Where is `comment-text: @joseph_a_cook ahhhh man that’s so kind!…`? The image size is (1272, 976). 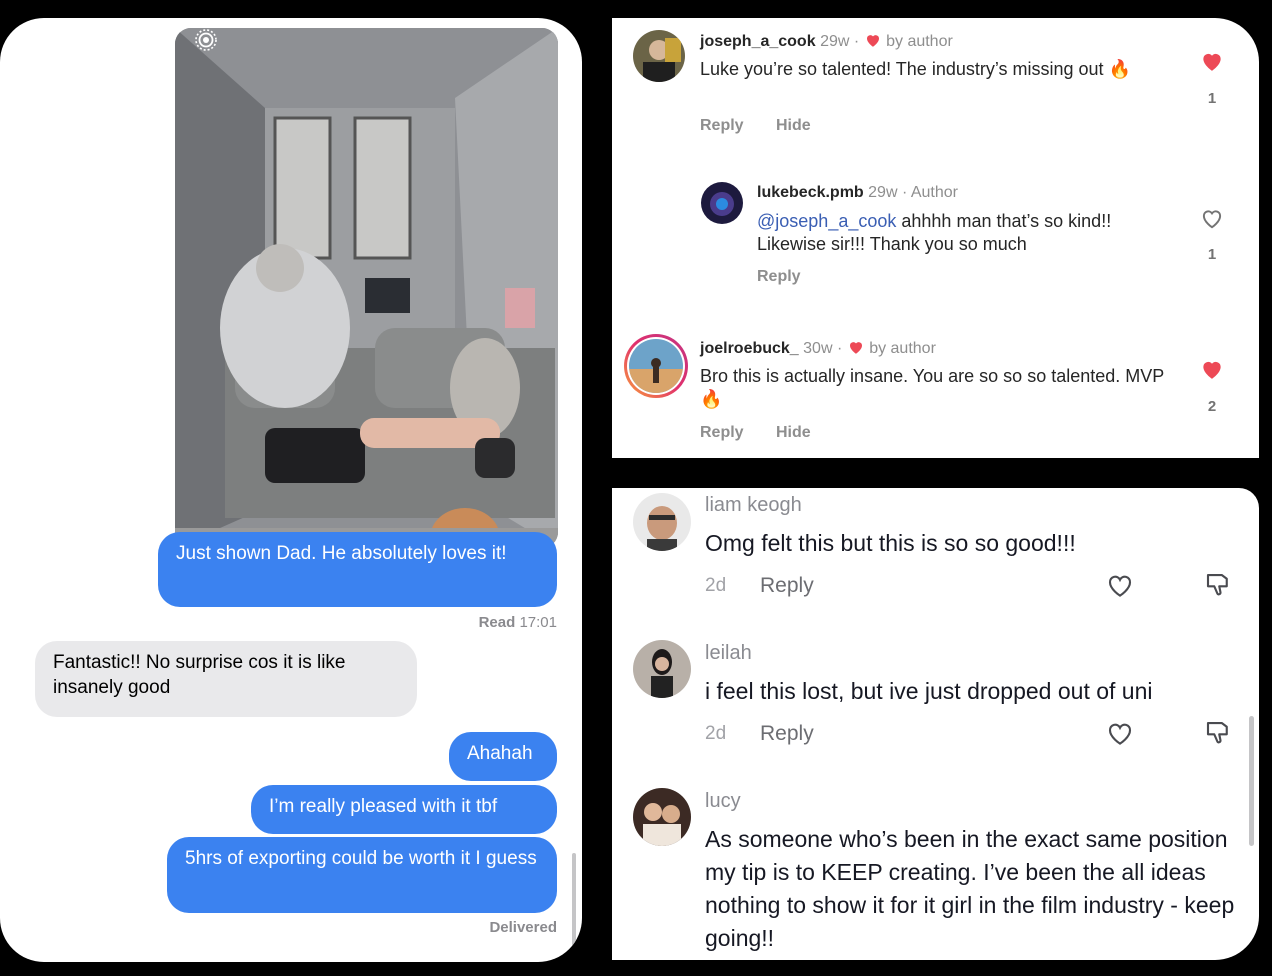 comment-text: @joseph_a_cook ahhhh man that’s so kind!… is located at coordinates (967, 233).